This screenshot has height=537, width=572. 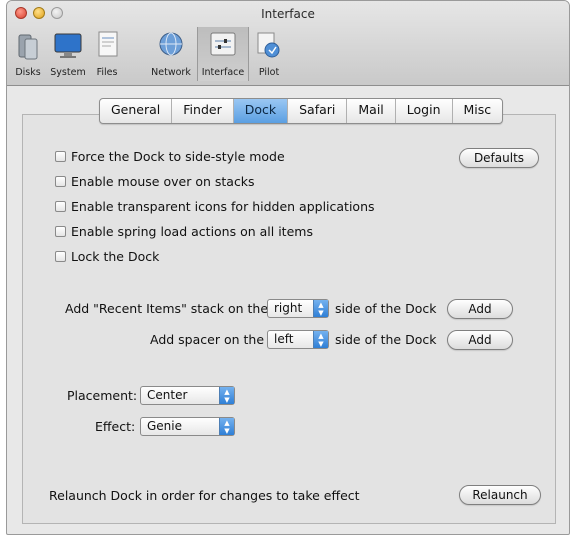 What do you see at coordinates (371, 111) in the screenshot?
I see `tab-mail: Mail` at bounding box center [371, 111].